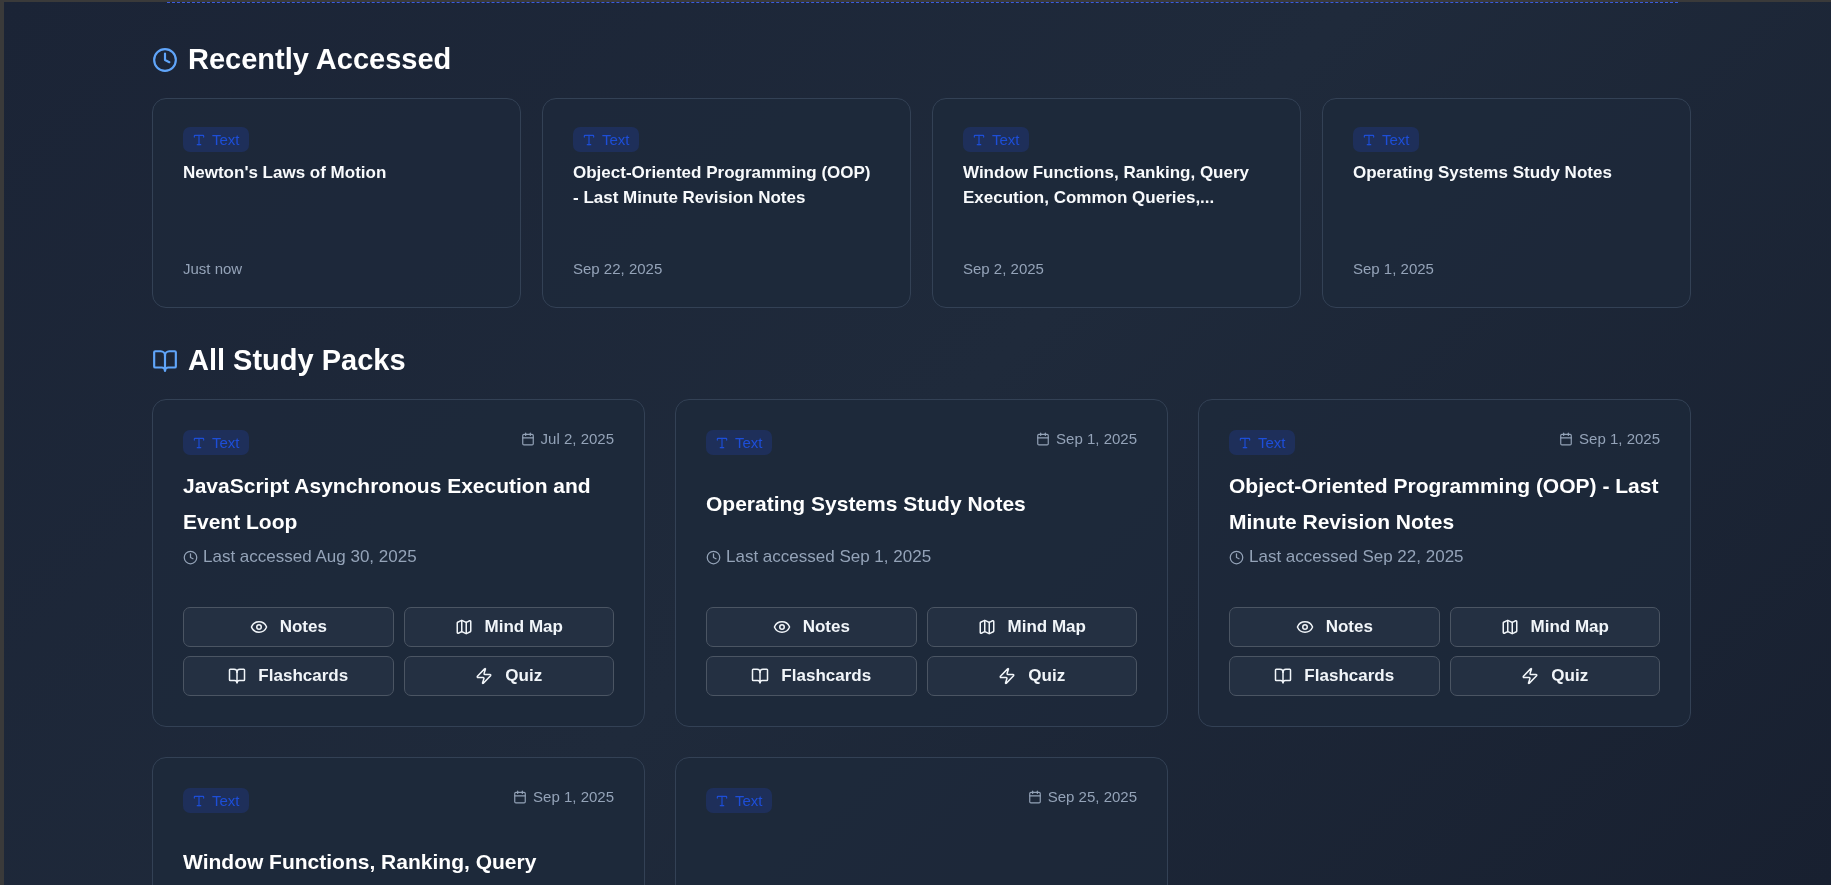 The image size is (1831, 885). Describe the element at coordinates (360, 862) in the screenshot. I see `pack-title: Window Functions, Ranking, Query` at that location.